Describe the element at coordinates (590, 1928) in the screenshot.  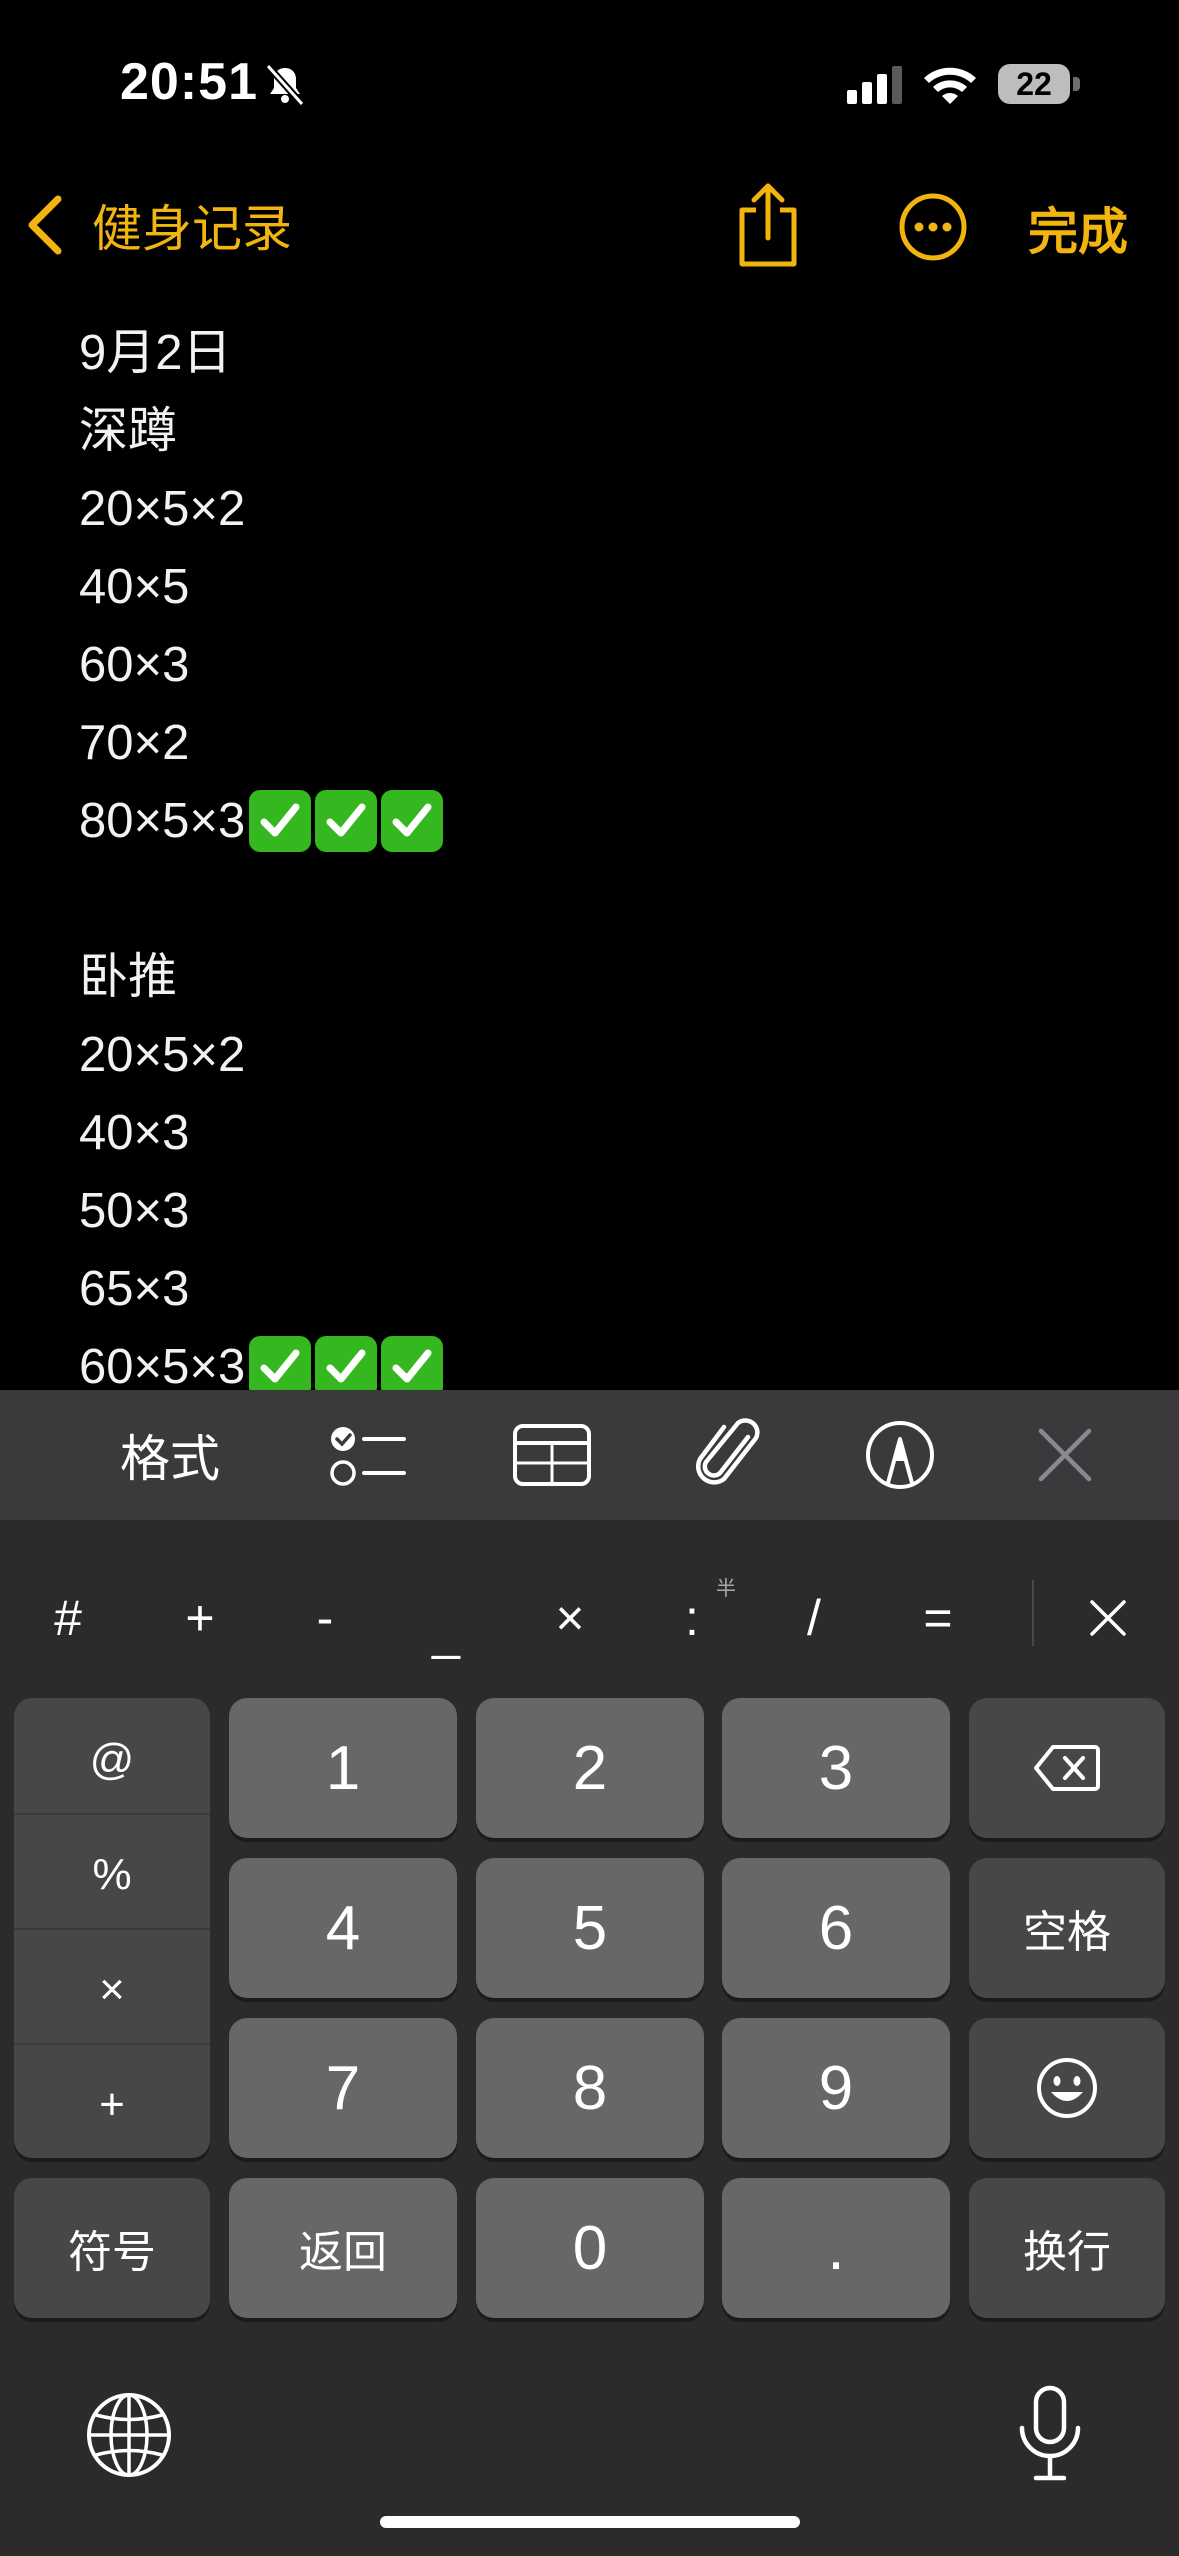
I see `key-5: 5` at that location.